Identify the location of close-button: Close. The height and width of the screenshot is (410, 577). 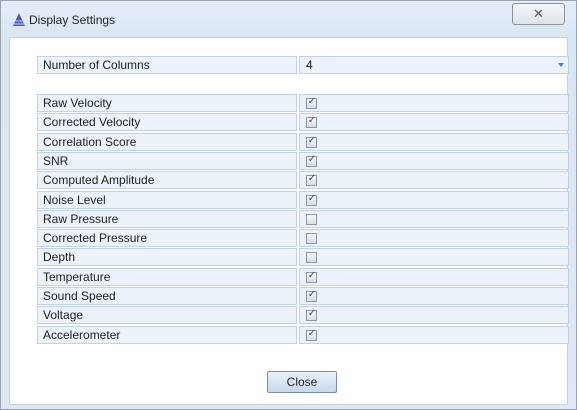
(302, 382).